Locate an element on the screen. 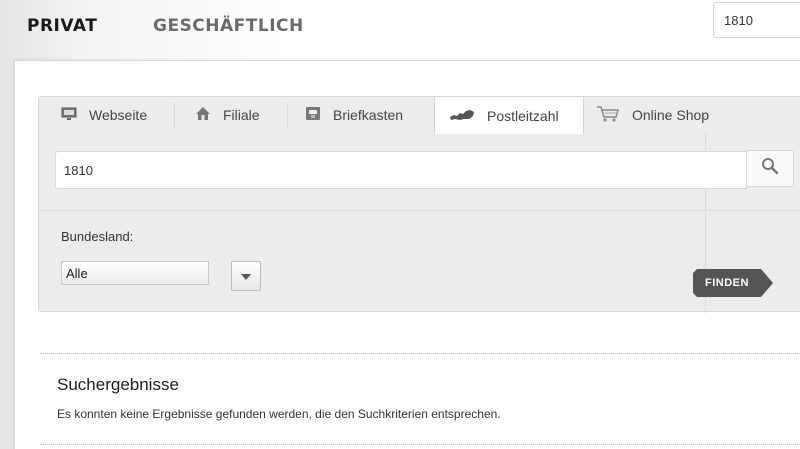 The width and height of the screenshot is (800, 449). chevron-down-icon is located at coordinates (246, 276).